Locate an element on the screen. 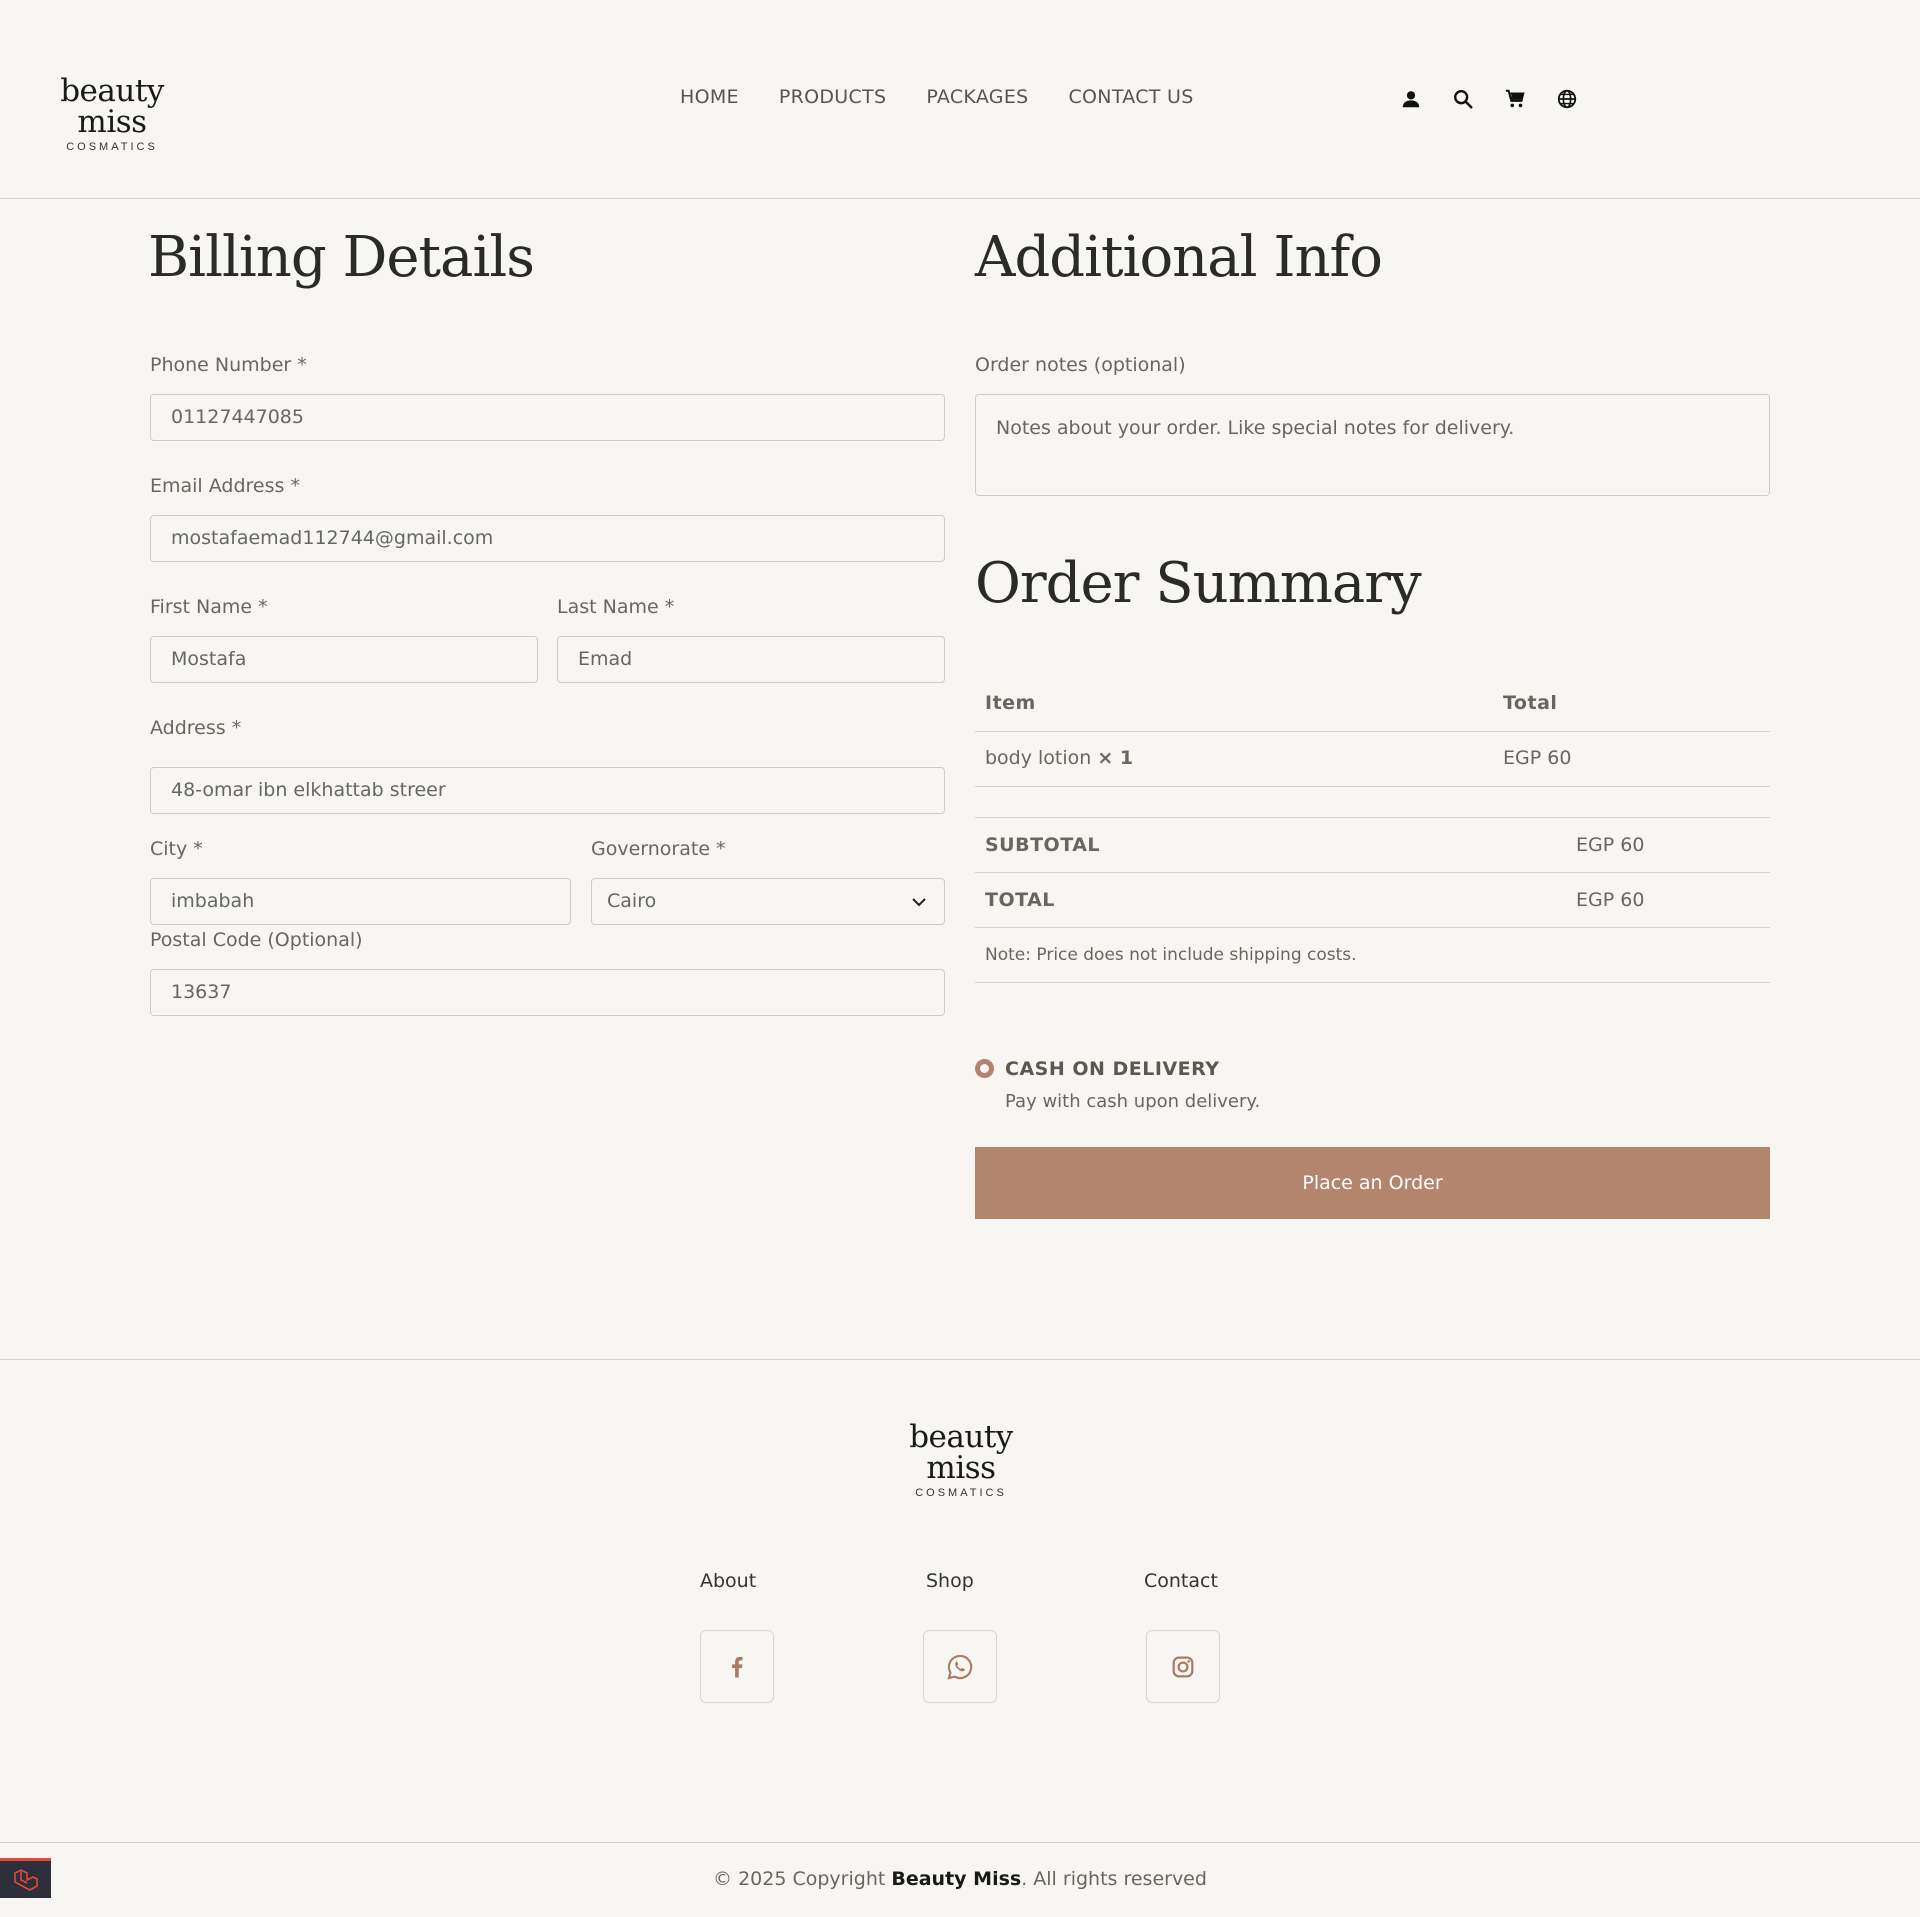  payment-method-desc: Pay with cash upon delivery. is located at coordinates (1133, 1101).